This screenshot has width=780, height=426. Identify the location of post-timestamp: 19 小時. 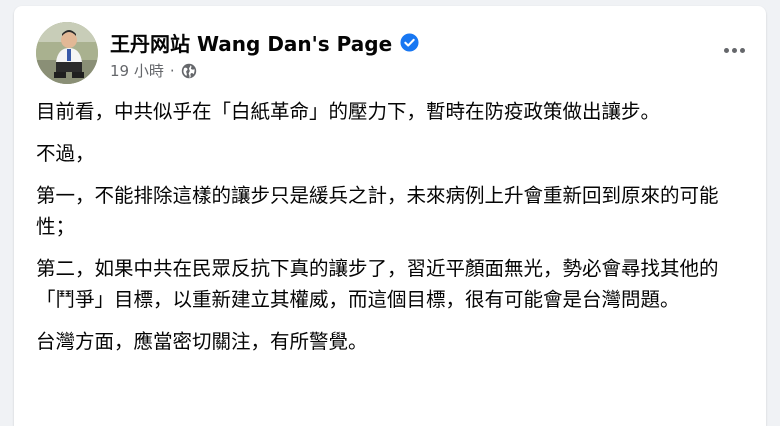
(137, 70).